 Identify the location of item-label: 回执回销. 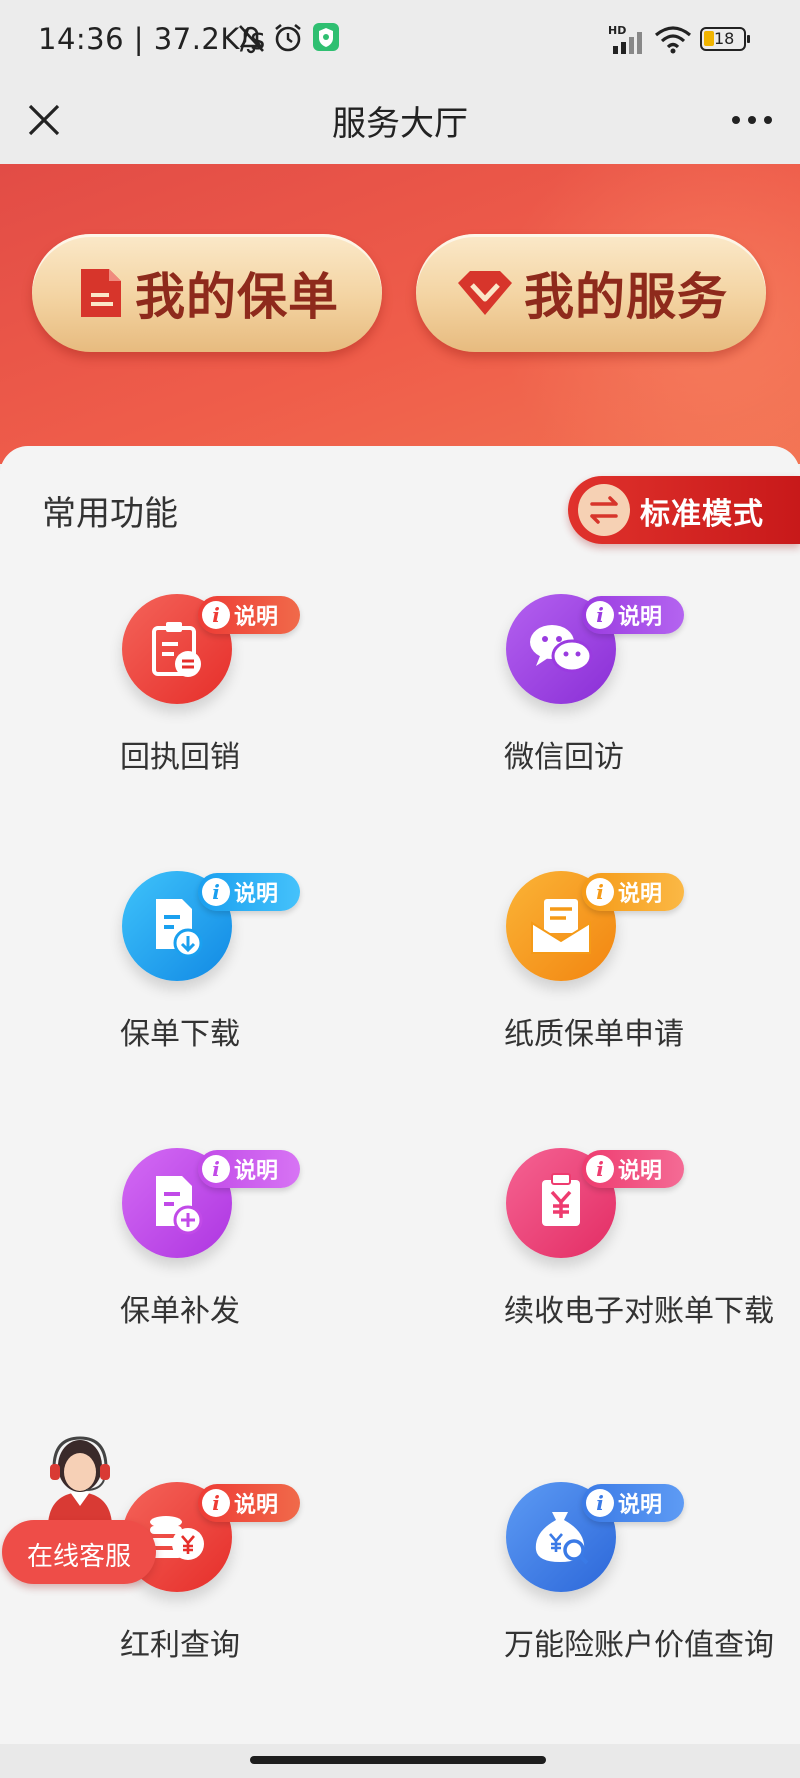
(180, 757).